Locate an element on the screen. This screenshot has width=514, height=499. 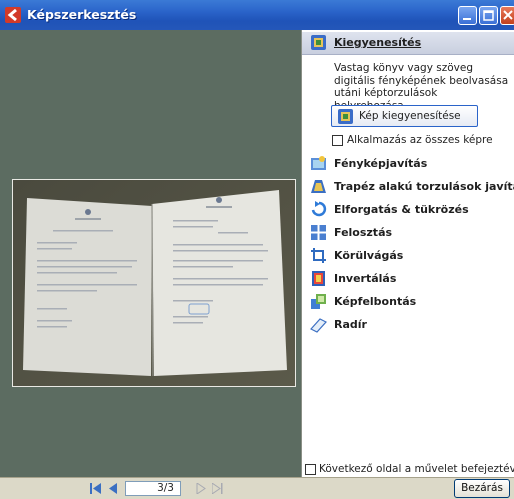
tool-item-rotate: Elforgatás & tükrözés is located at coordinates (408, 210).